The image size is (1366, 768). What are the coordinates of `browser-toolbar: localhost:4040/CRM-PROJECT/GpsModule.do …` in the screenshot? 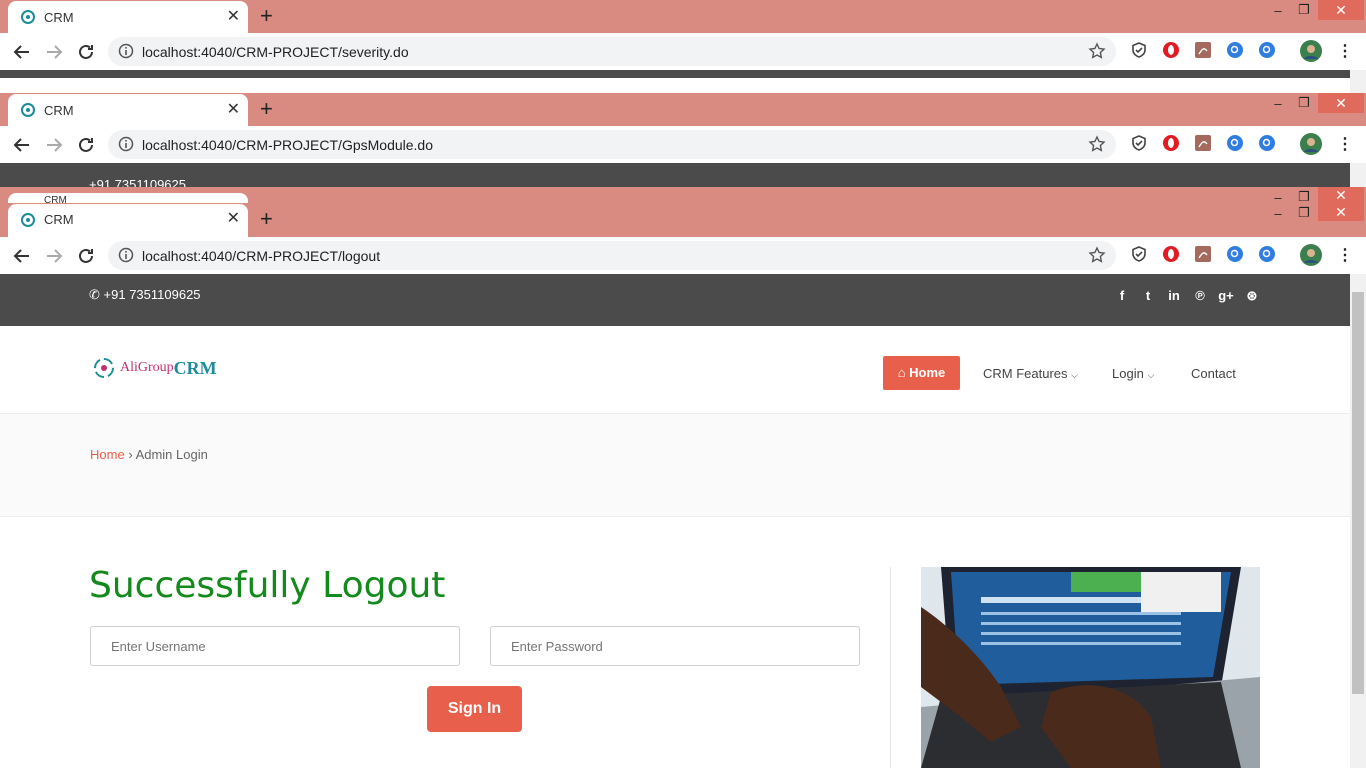 It's located at (683, 144).